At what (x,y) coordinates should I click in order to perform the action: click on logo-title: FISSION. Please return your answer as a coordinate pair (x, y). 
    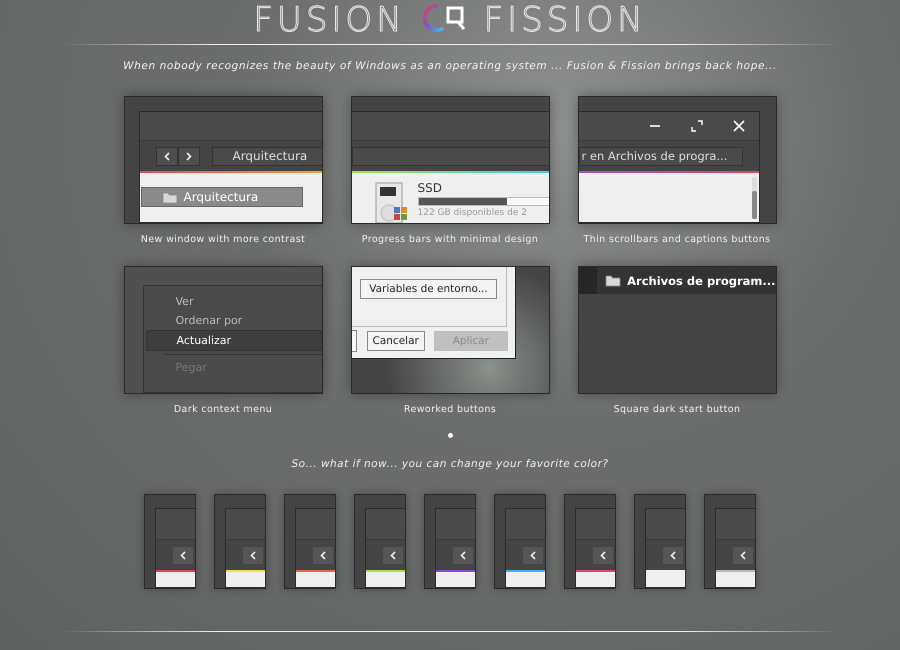
    Looking at the image, I should click on (565, 20).